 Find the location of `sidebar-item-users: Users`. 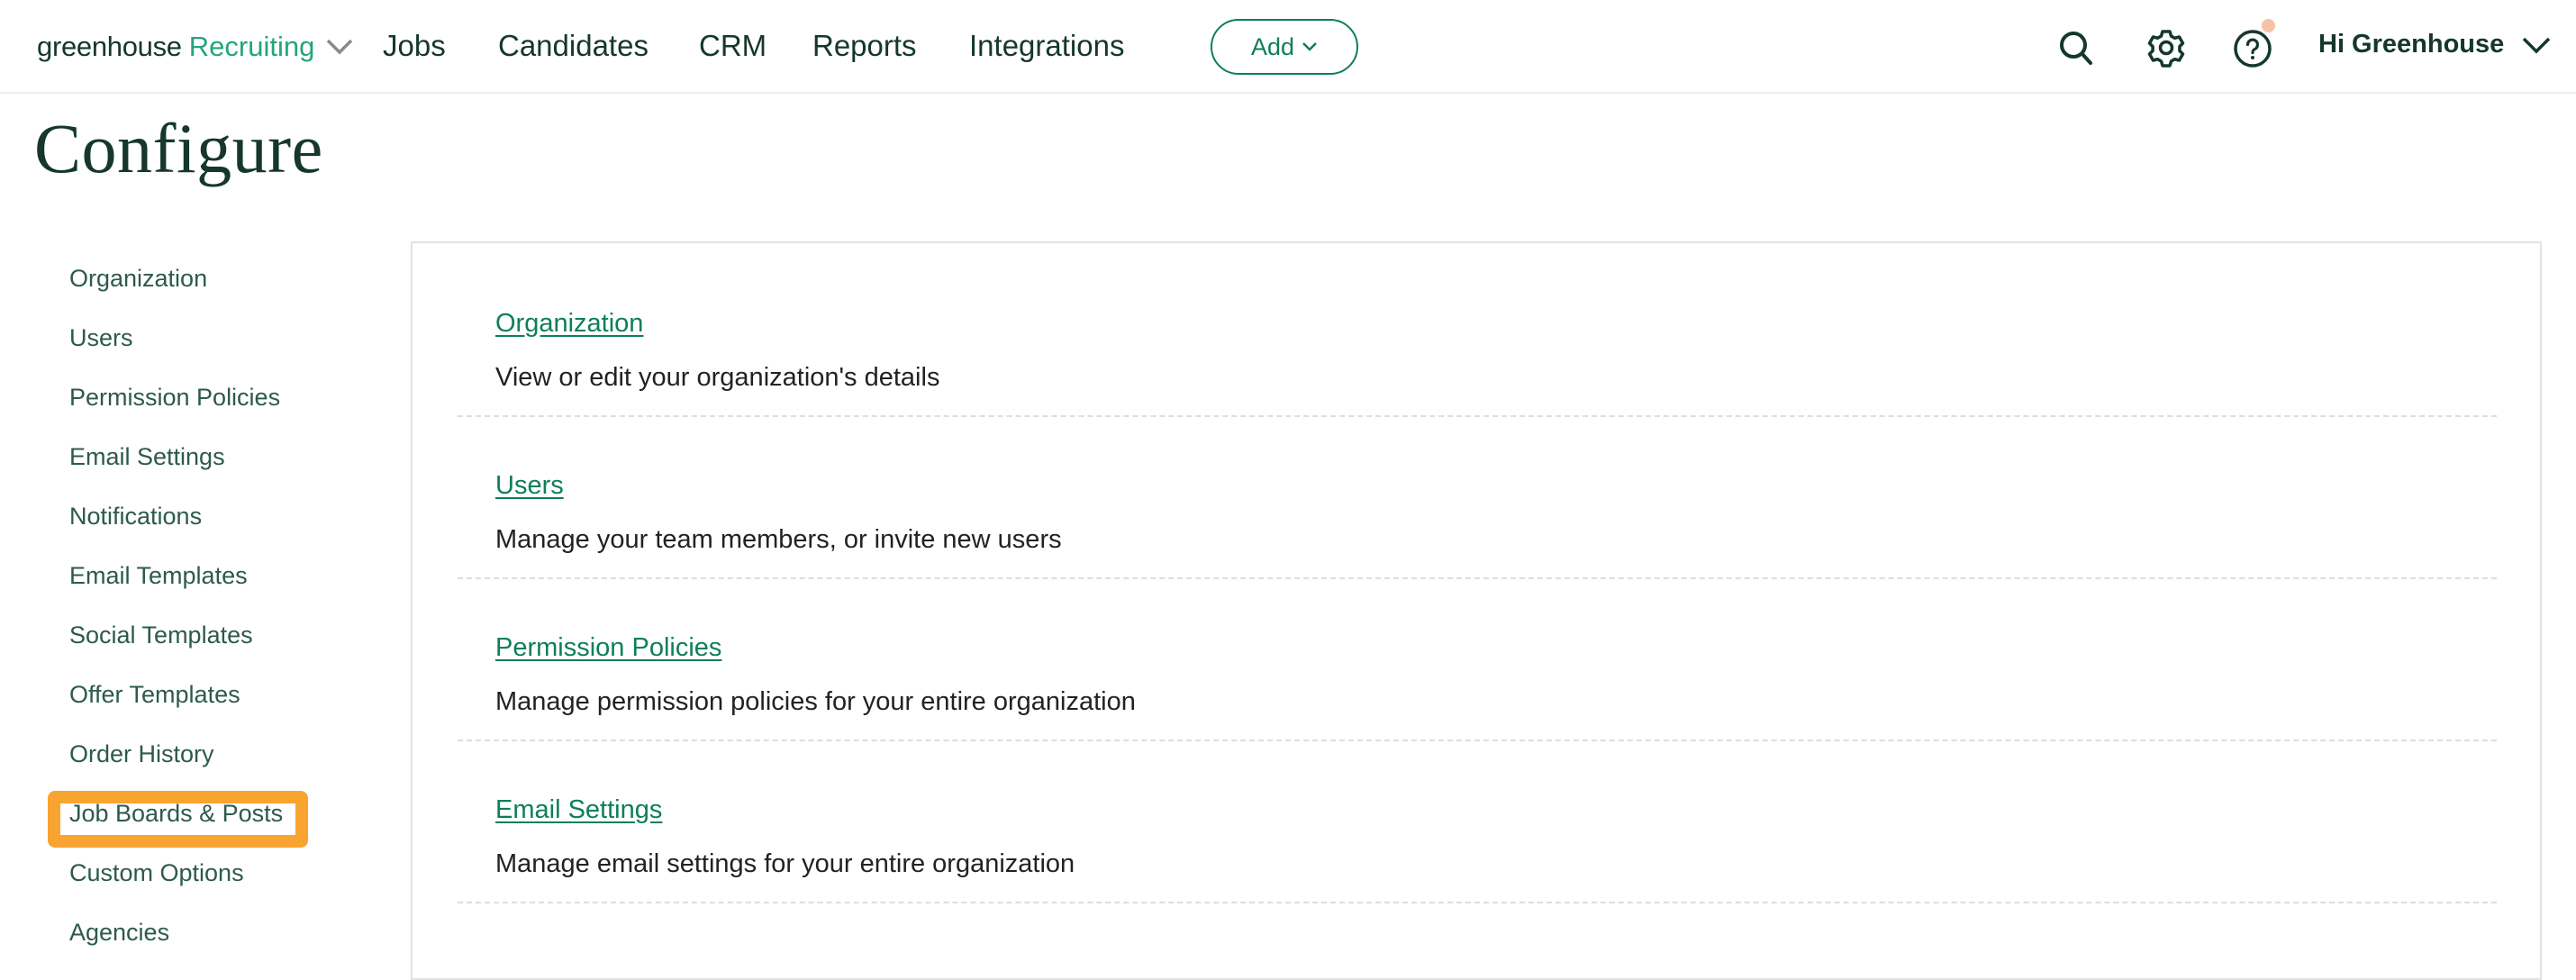

sidebar-item-users: Users is located at coordinates (101, 338).